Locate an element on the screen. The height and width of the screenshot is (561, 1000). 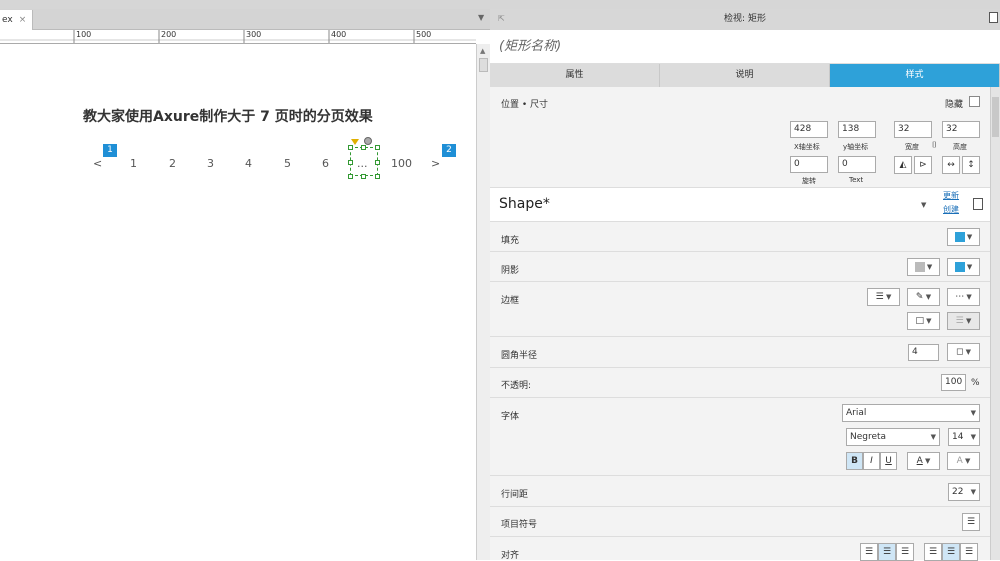
top-toolbar is located at coordinates (500, 4).